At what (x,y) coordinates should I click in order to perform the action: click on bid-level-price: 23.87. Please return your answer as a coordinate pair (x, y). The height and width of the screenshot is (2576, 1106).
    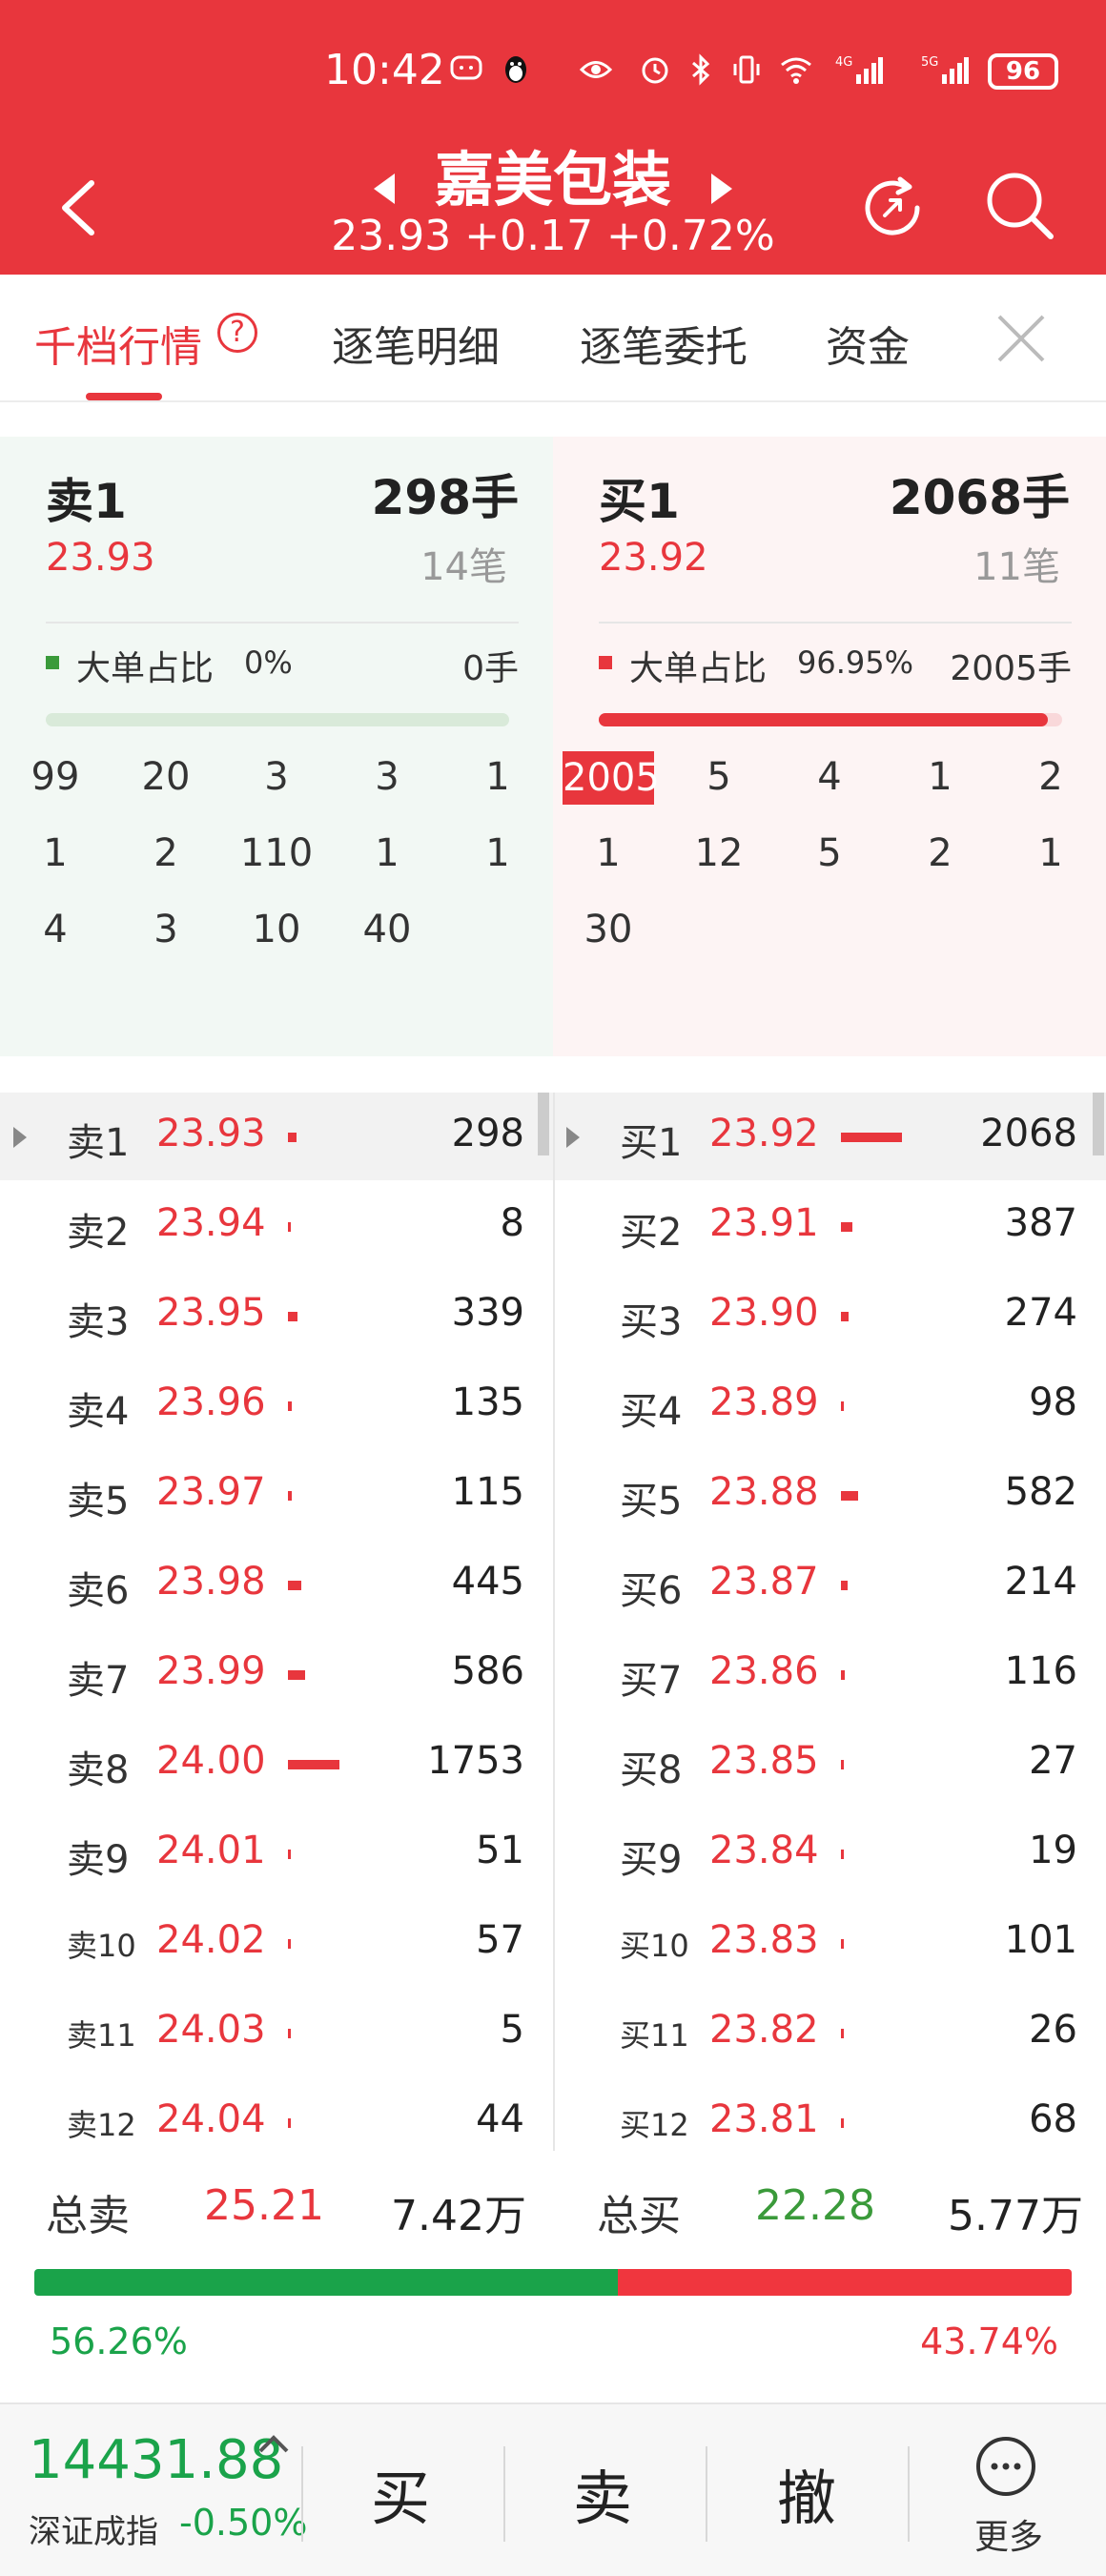
    Looking at the image, I should click on (764, 1582).